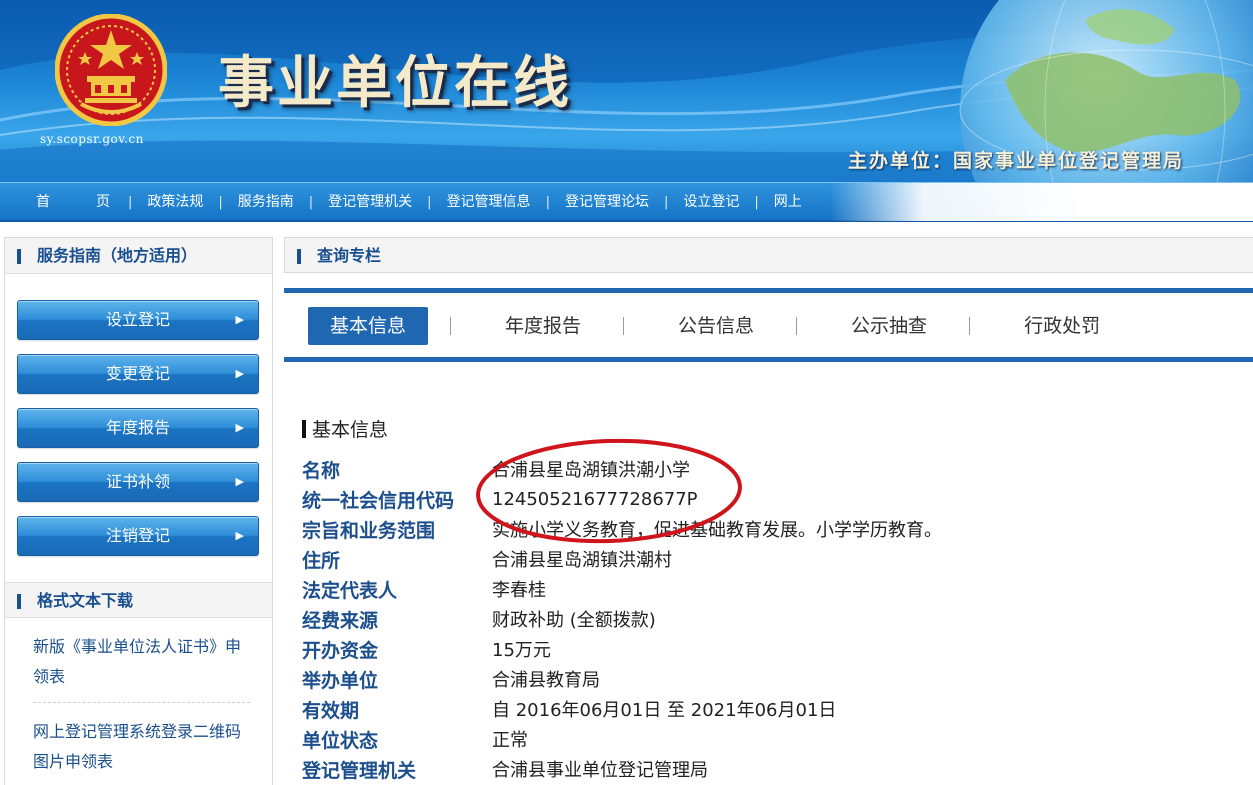  What do you see at coordinates (340, 650) in the screenshot?
I see `field-label: 开办资金` at bounding box center [340, 650].